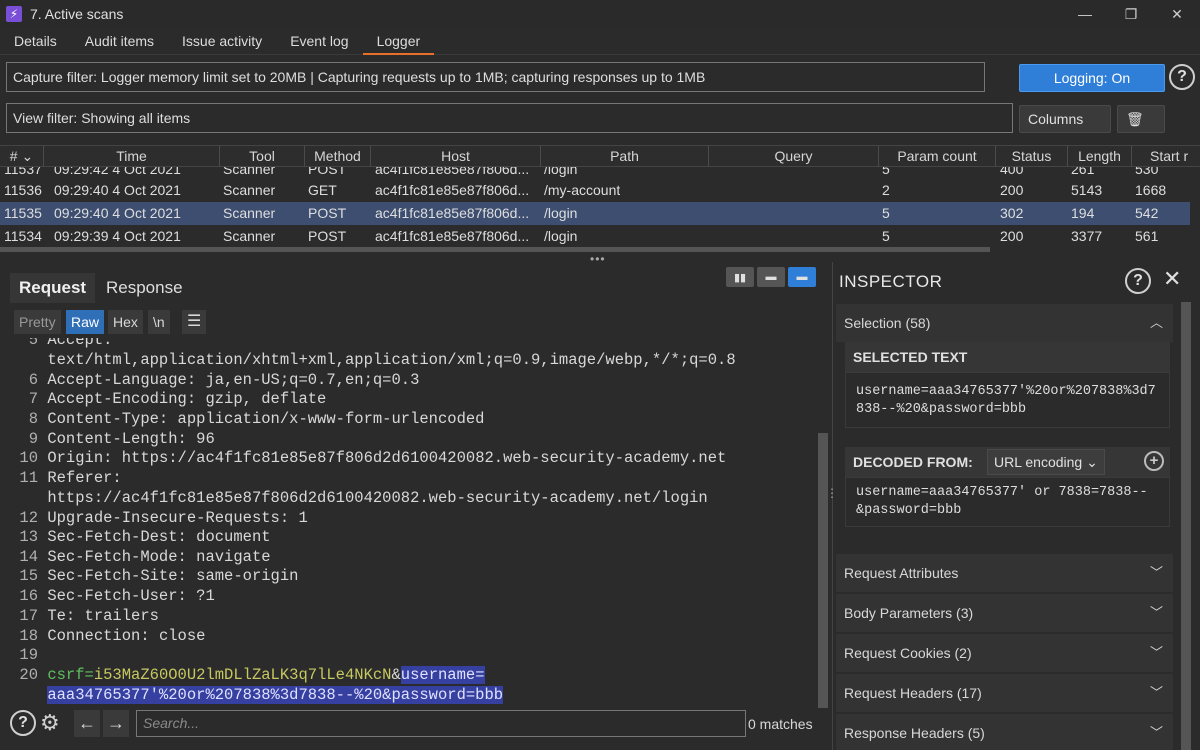 The width and height of the screenshot is (1200, 750). What do you see at coordinates (319, 41) in the screenshot?
I see `tab-event-log: Event log` at bounding box center [319, 41].